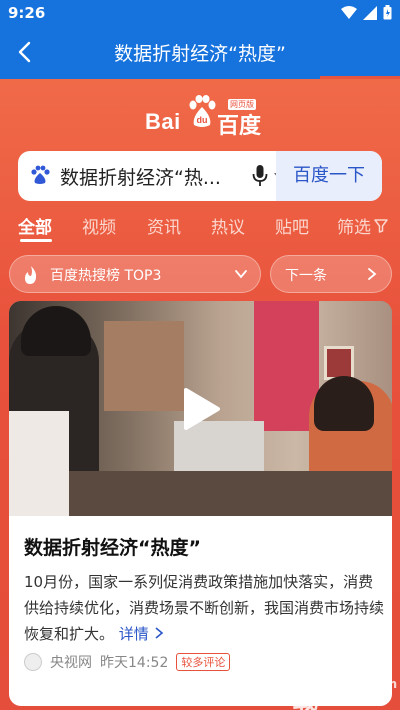 This screenshot has height=710, width=400. Describe the element at coordinates (349, 684) in the screenshot. I see `watermark-url: www.fxxz.com` at that location.